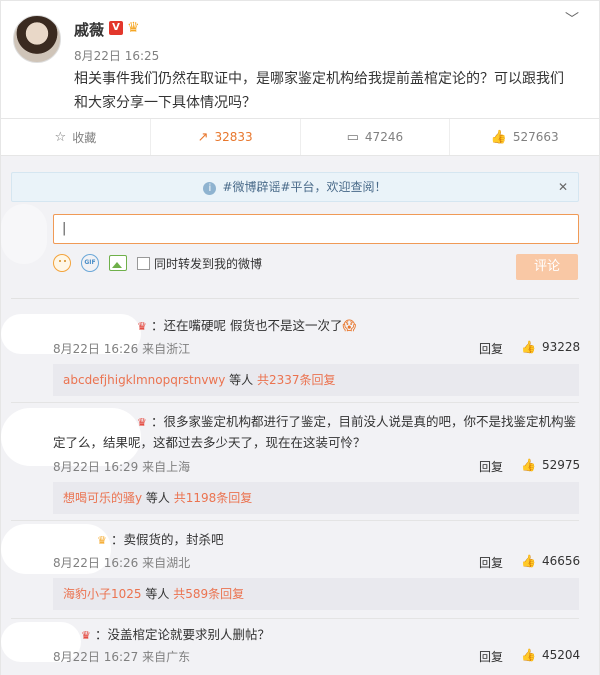  I want to click on sub-reply-count: 共589条回复, so click(208, 594).